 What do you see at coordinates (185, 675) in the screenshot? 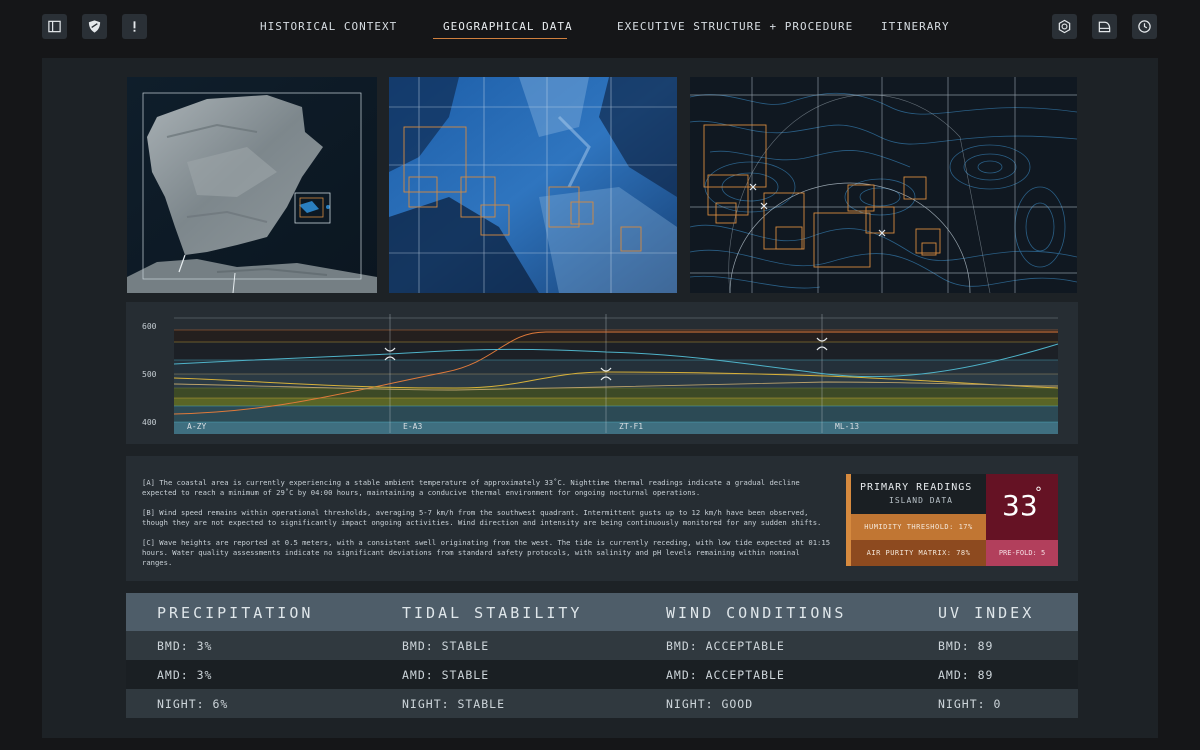
I see `cell-precipitation: AMD: 3%` at bounding box center [185, 675].